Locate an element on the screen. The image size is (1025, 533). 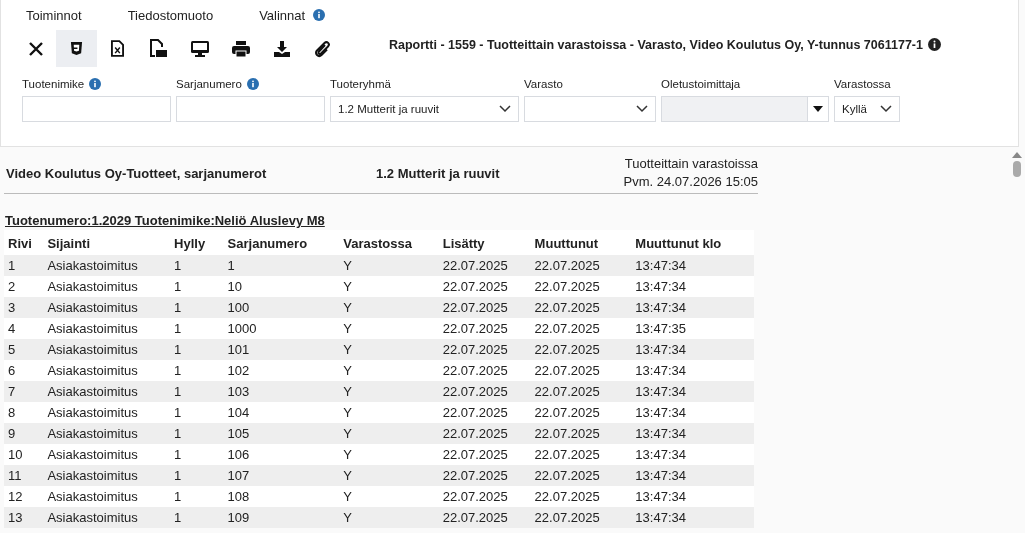
pdf-file-icon is located at coordinates (158, 48).